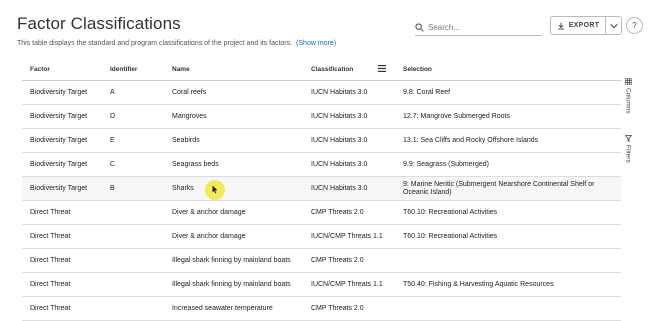 The width and height of the screenshot is (660, 321). What do you see at coordinates (222, 308) in the screenshot?
I see `cell-name: Increased seawater temperature` at bounding box center [222, 308].